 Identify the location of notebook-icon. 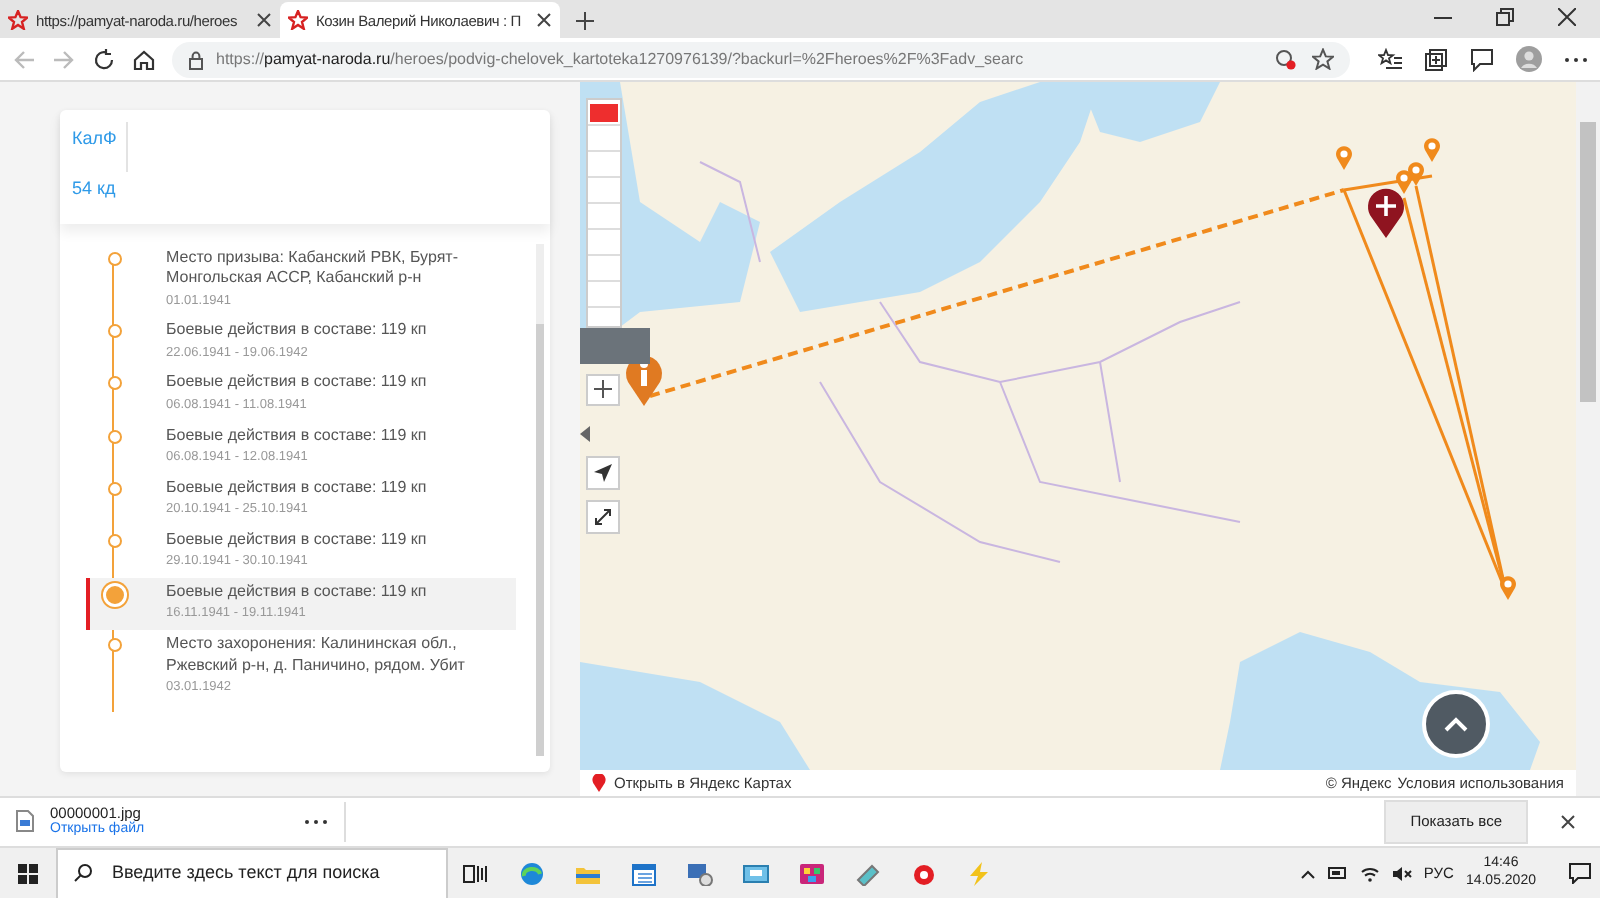
(868, 873).